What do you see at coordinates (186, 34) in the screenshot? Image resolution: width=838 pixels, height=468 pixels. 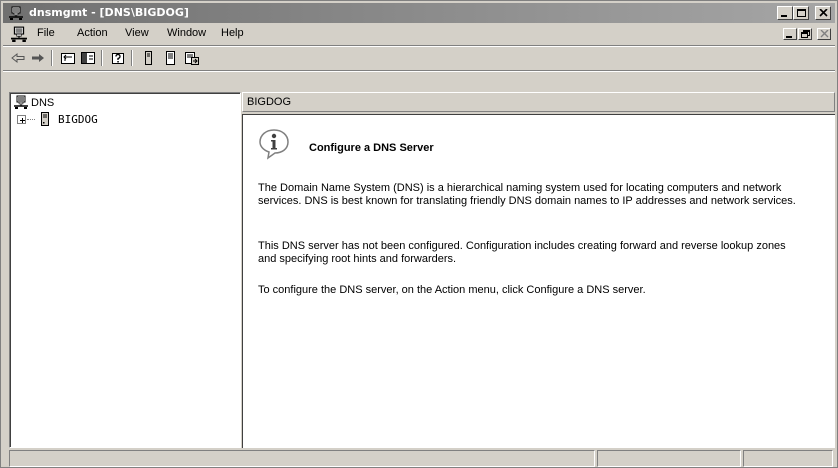 I see `menu-window: Window` at bounding box center [186, 34].